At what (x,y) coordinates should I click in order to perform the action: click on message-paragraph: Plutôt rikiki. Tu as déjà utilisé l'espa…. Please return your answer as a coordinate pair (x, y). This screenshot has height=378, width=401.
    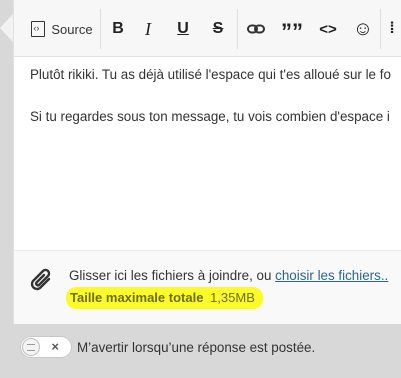
    Looking at the image, I should click on (210, 74).